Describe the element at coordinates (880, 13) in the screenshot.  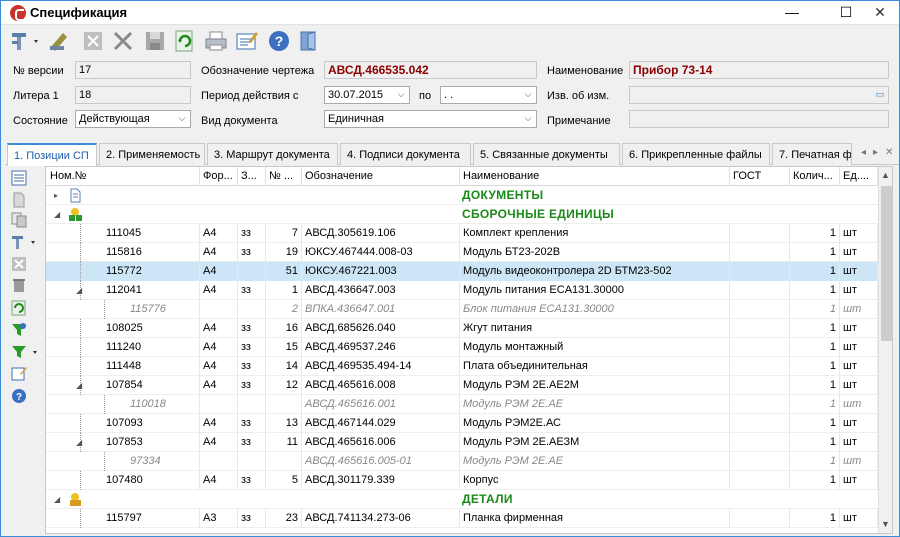
I see `close-button: ✕` at that location.